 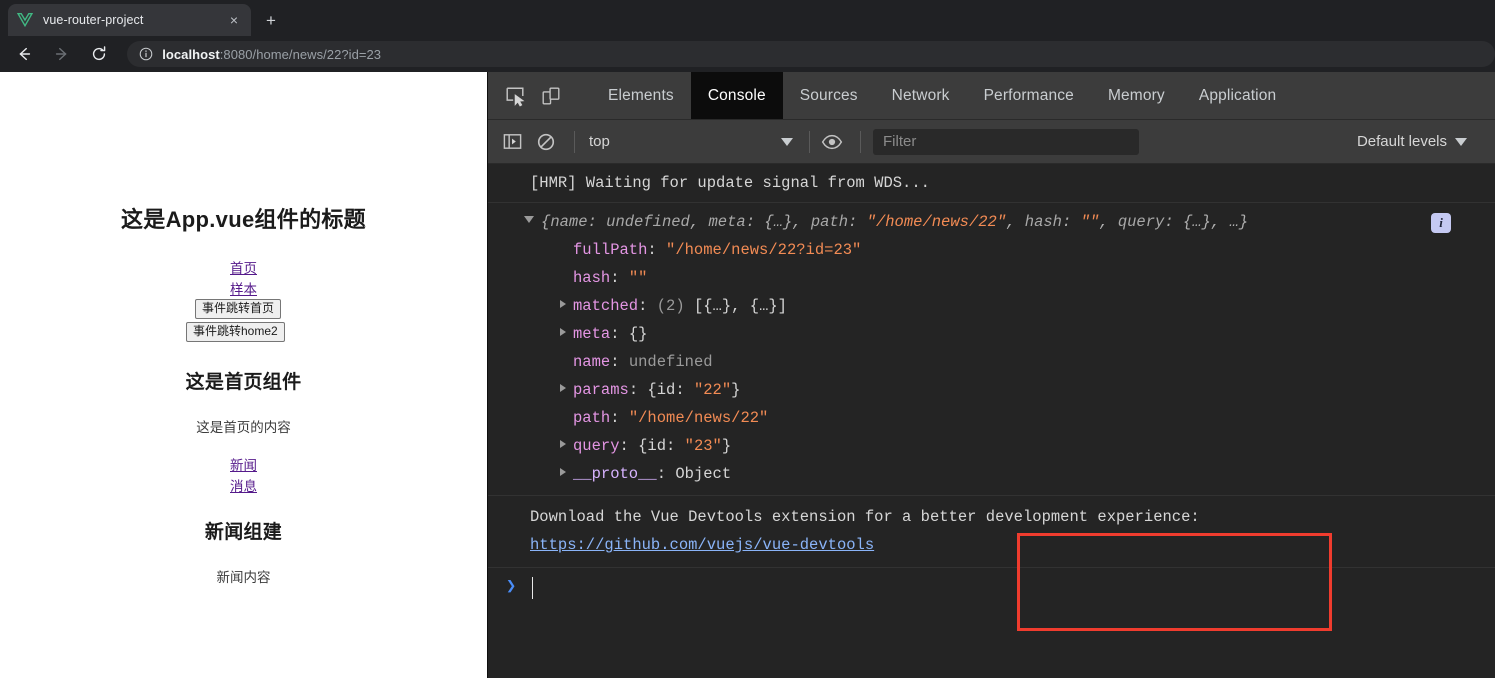 I want to click on info-badge: i, so click(x=1441, y=223).